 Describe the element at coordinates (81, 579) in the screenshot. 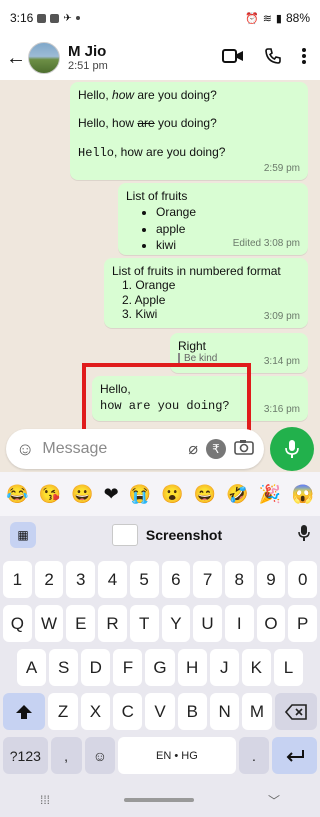

I see `key-3: 3` at that location.